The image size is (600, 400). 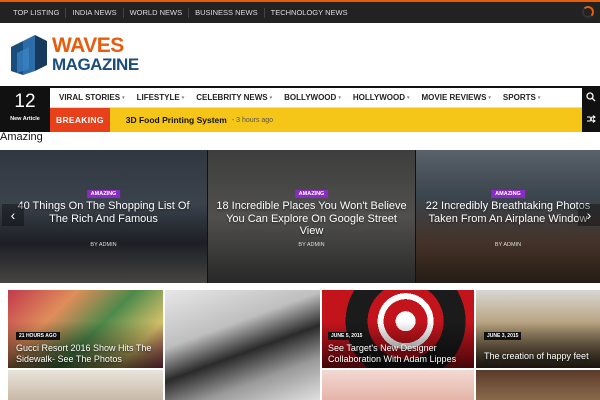 I want to click on date-caption: New Article, so click(x=25, y=119).